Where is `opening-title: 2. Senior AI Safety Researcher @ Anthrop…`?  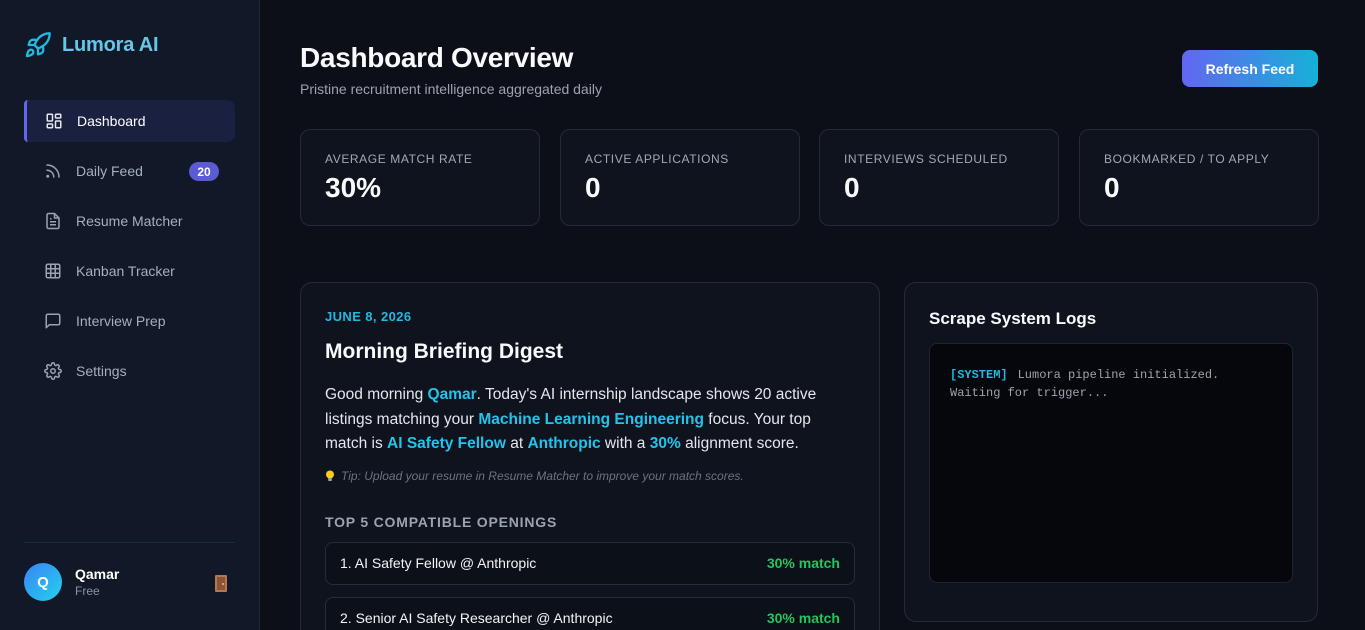
opening-title: 2. Senior AI Safety Researcher @ Anthrop… is located at coordinates (476, 618).